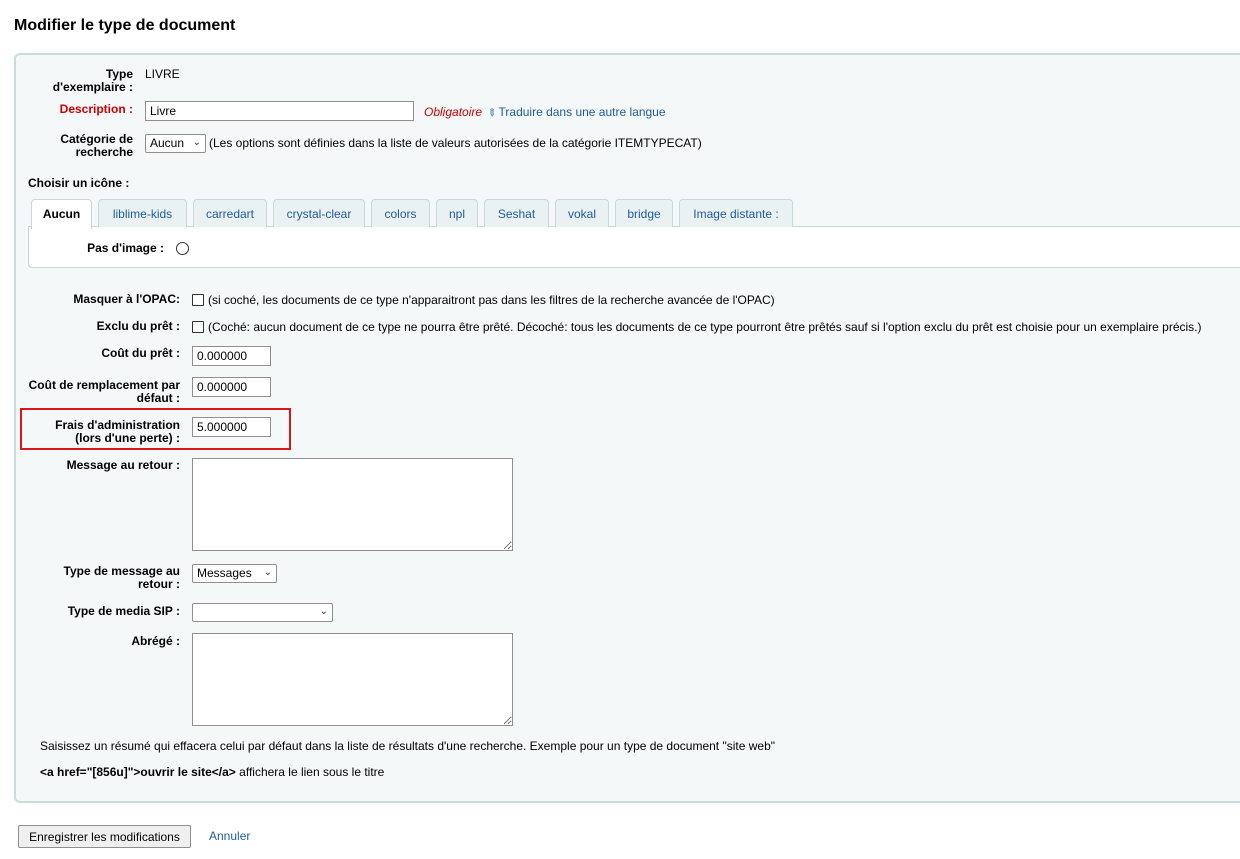 This screenshot has height=859, width=1240. What do you see at coordinates (582, 213) in the screenshot?
I see `tab-vokal: vokal` at bounding box center [582, 213].